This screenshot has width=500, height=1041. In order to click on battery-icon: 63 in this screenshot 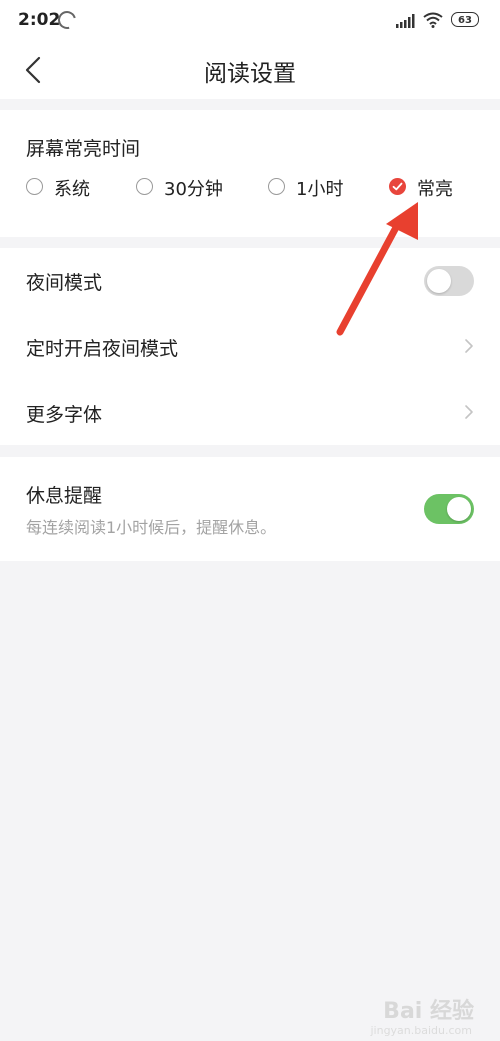, I will do `click(465, 19)`.